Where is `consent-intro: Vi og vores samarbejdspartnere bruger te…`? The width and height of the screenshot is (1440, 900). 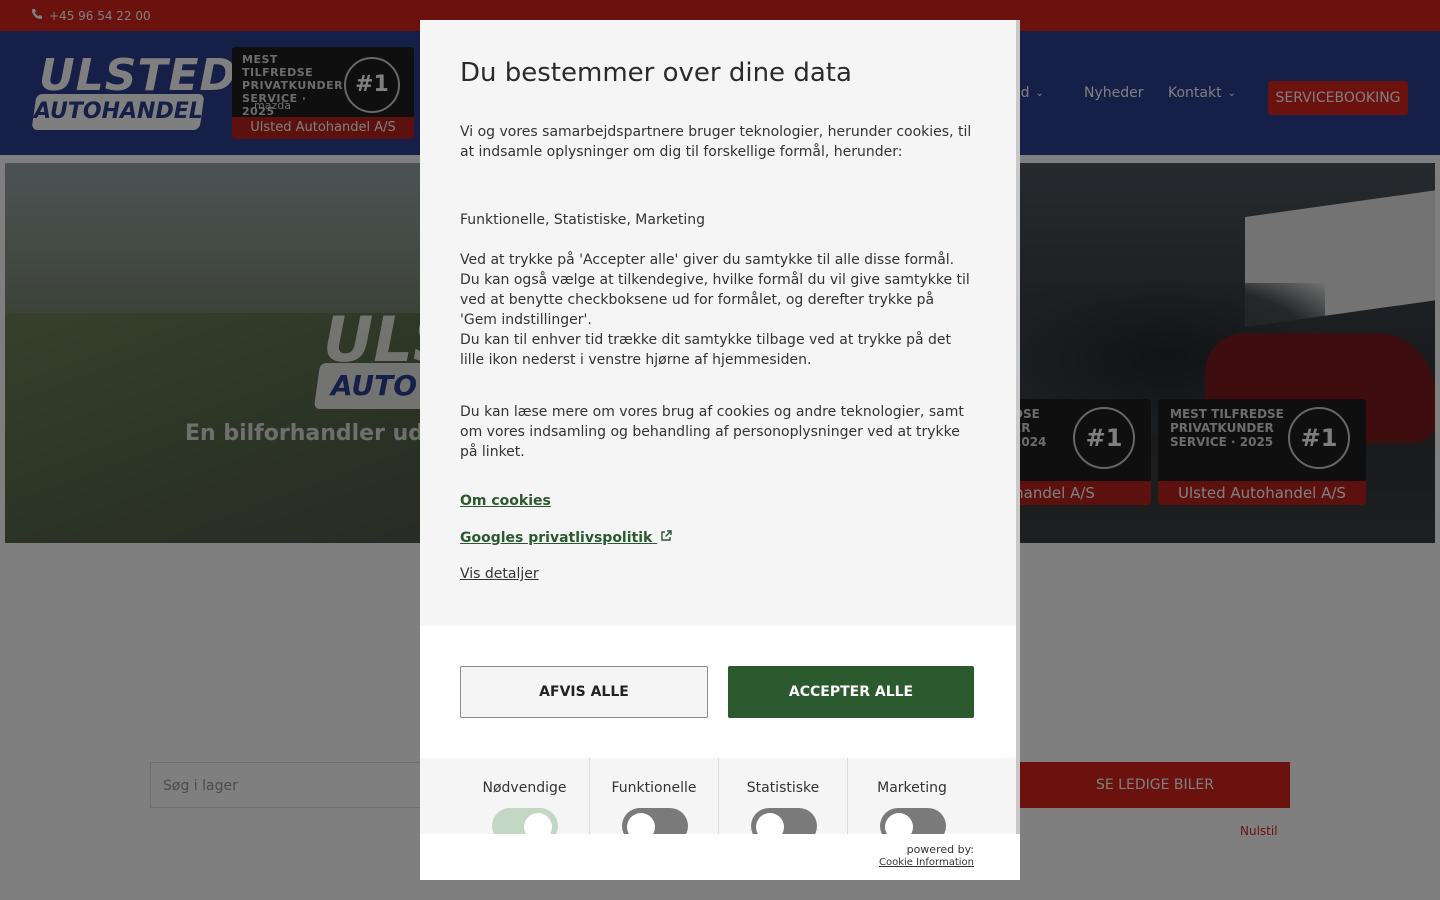
consent-intro: Vi og vores samarbejdspartnere bruger te… is located at coordinates (716, 142).